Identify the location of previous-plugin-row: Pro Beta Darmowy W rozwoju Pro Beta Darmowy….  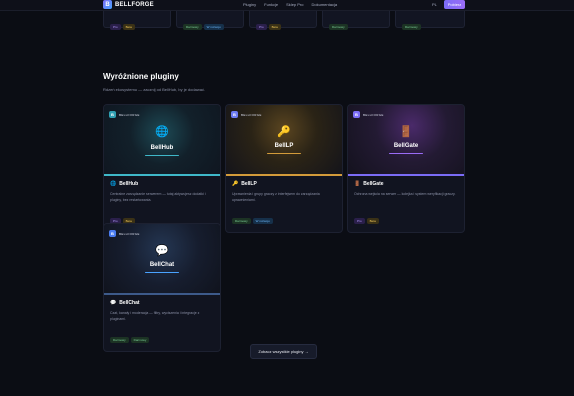
(284, 20).